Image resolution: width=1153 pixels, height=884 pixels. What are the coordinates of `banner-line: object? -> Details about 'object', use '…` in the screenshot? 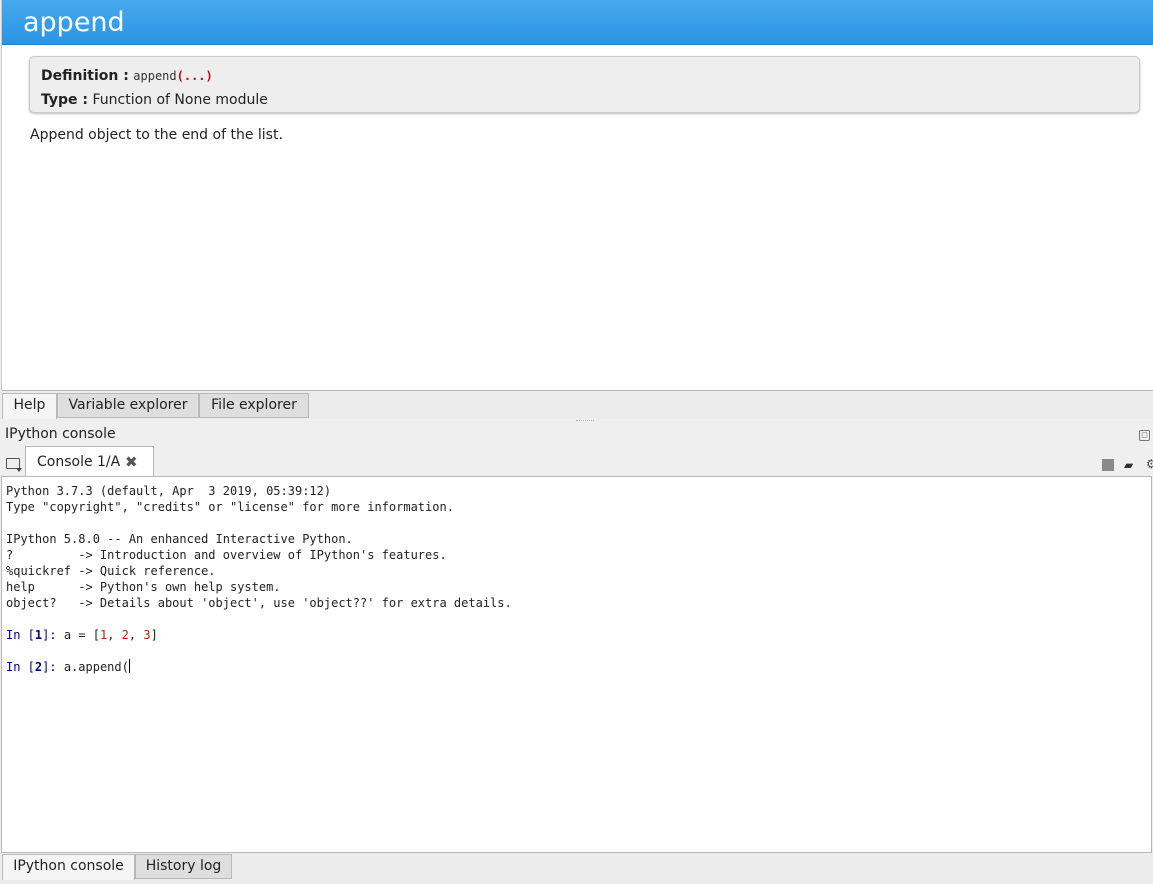 It's located at (259, 603).